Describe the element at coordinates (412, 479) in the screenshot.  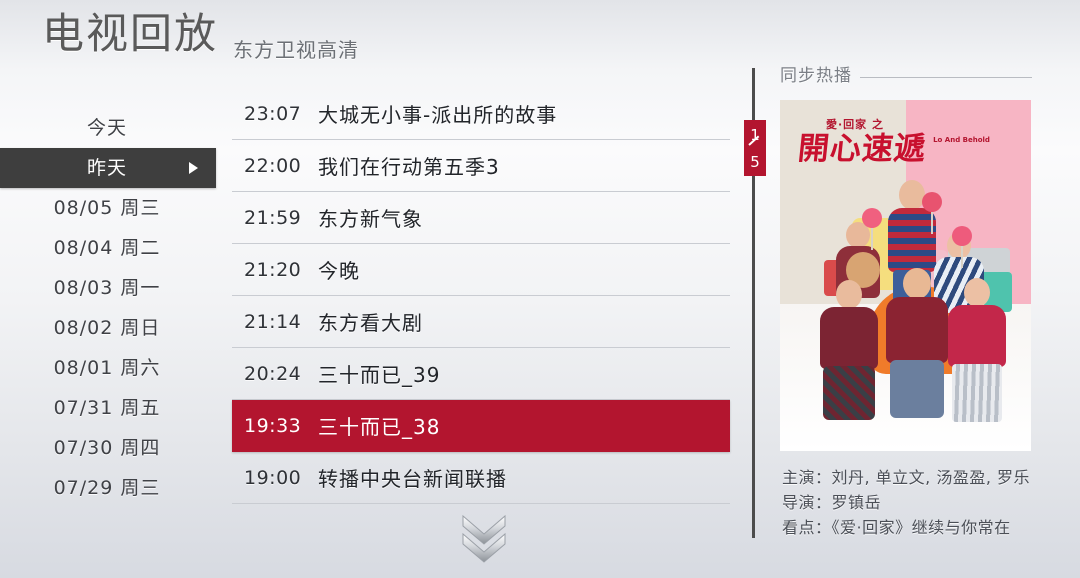
I see `program-title: 转播中央台新闻联播` at that location.